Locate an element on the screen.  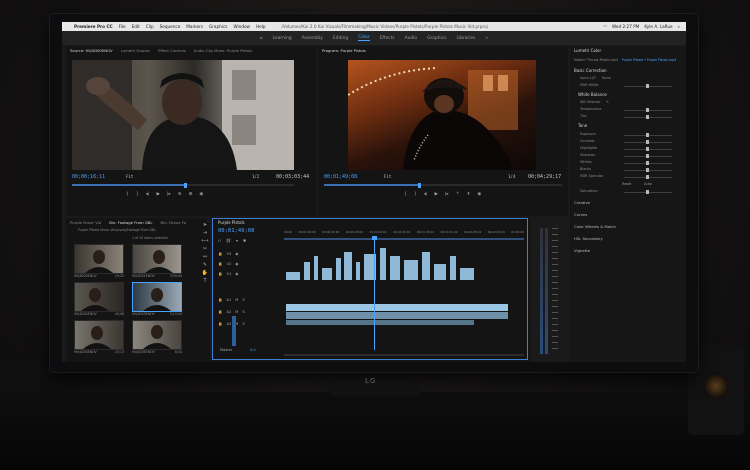
source-playhead is located at coordinates (185, 185).